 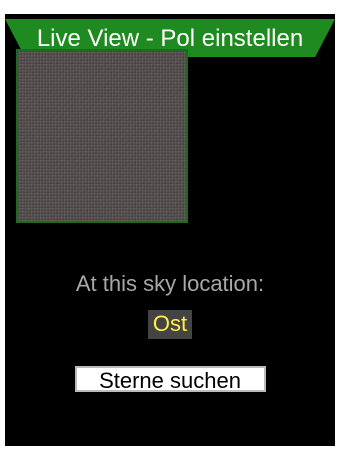 I want to click on direction-container: Ost, so click(x=170, y=324).